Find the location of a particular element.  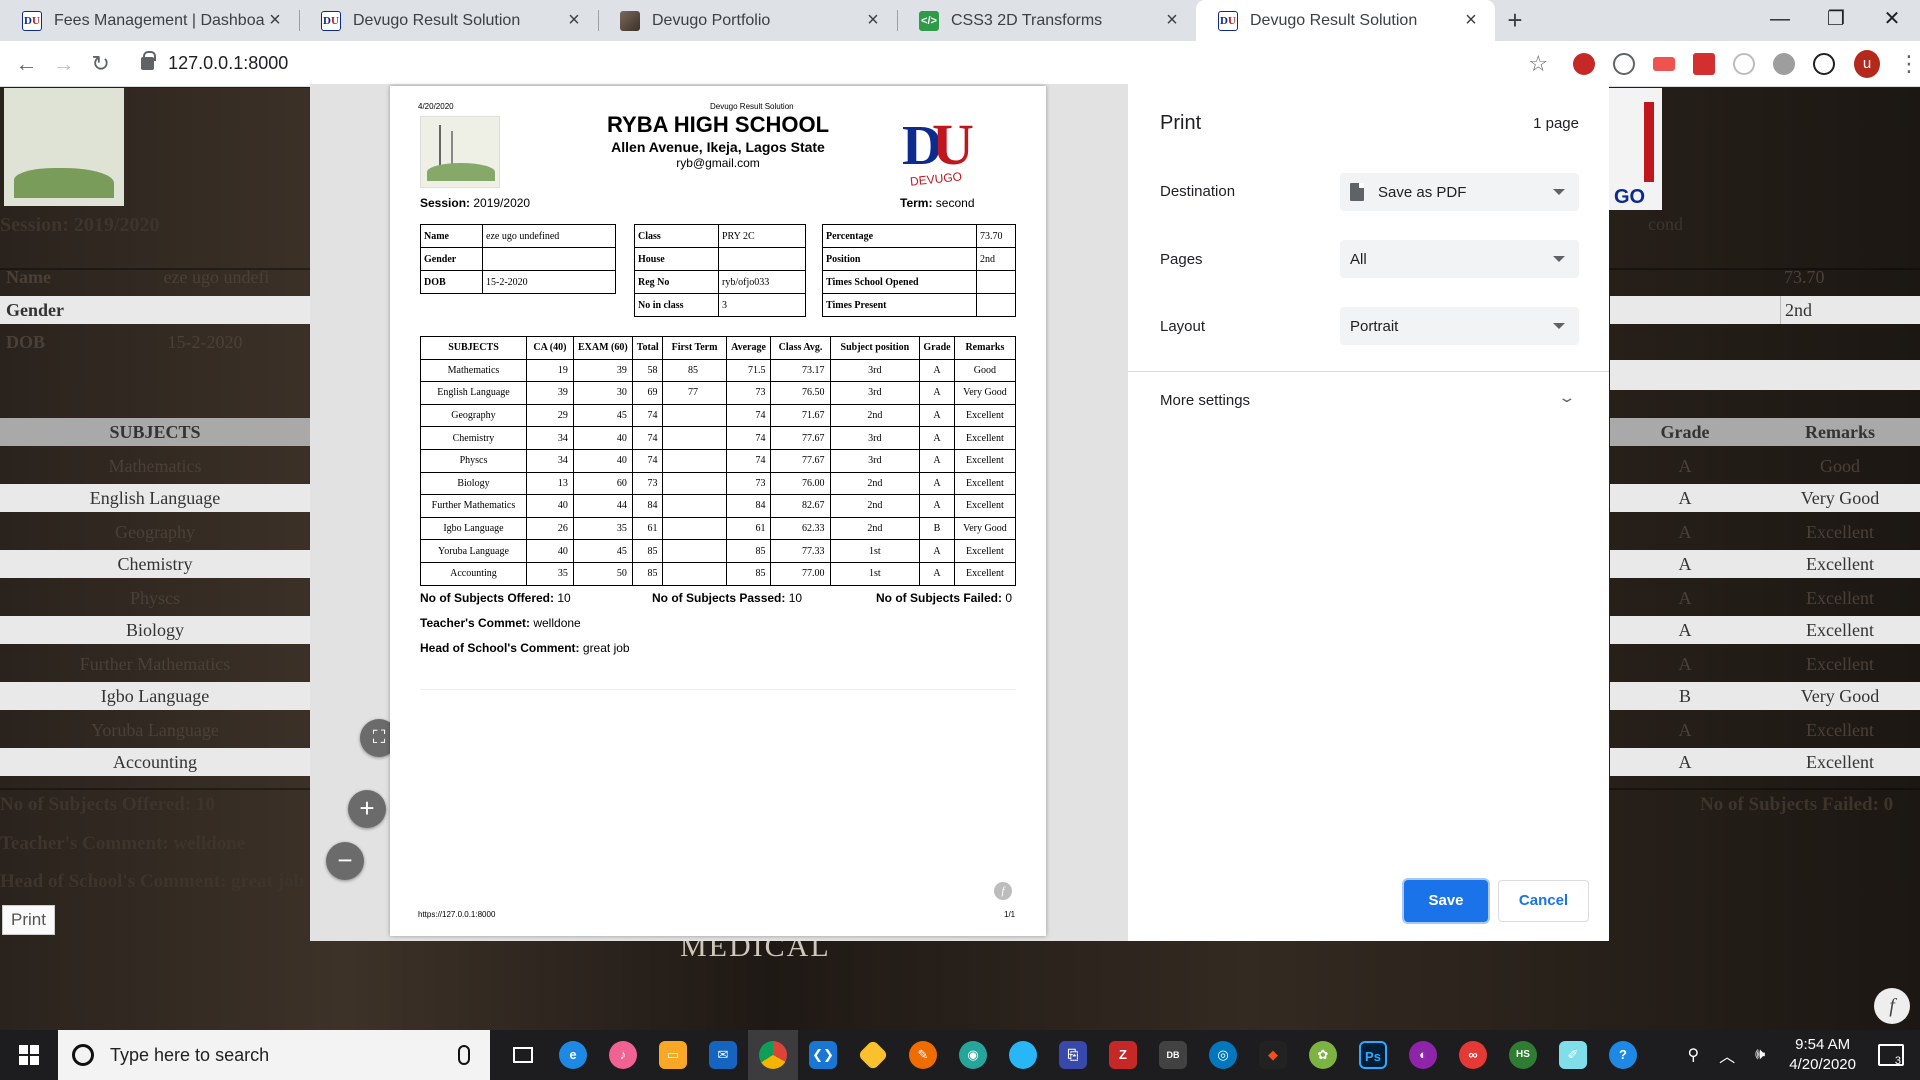

tab-css-transforms: </> CSS3 2D Transforms × is located at coordinates (1046, 20).